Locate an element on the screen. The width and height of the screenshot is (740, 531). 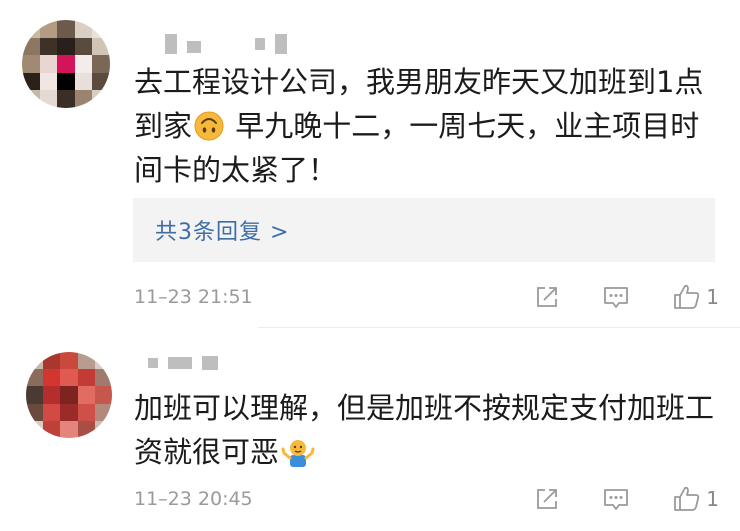
replies-box: 共3条回复 > is located at coordinates (424, 230).